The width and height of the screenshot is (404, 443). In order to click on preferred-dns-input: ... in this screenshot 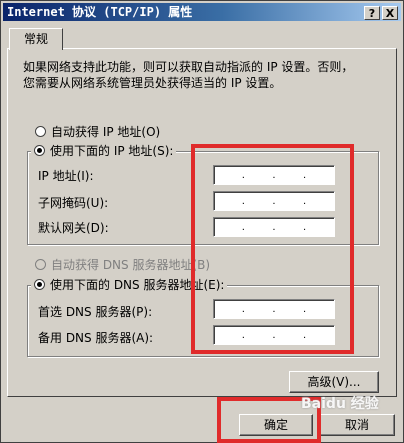, I will do `click(274, 309)`.